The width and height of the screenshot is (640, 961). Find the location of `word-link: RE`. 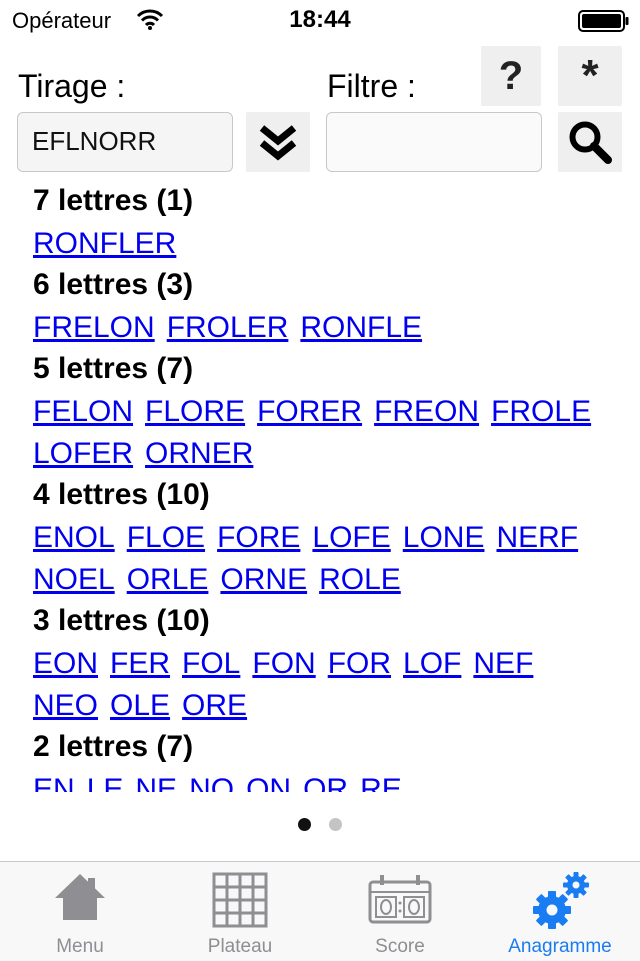

word-link: RE is located at coordinates (381, 782).